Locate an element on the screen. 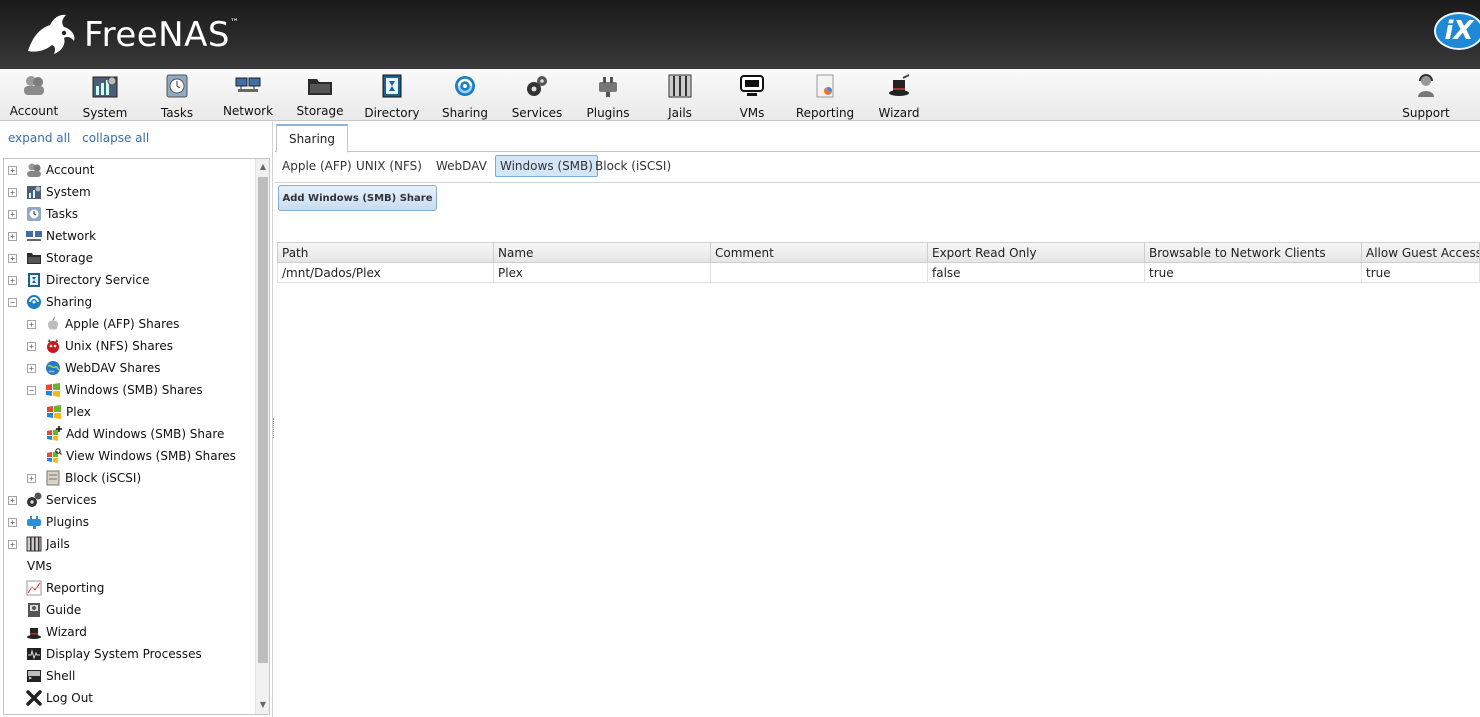 The width and height of the screenshot is (1480, 717). add-smb-share-button: Add Windows (SMB) Share is located at coordinates (357, 198).